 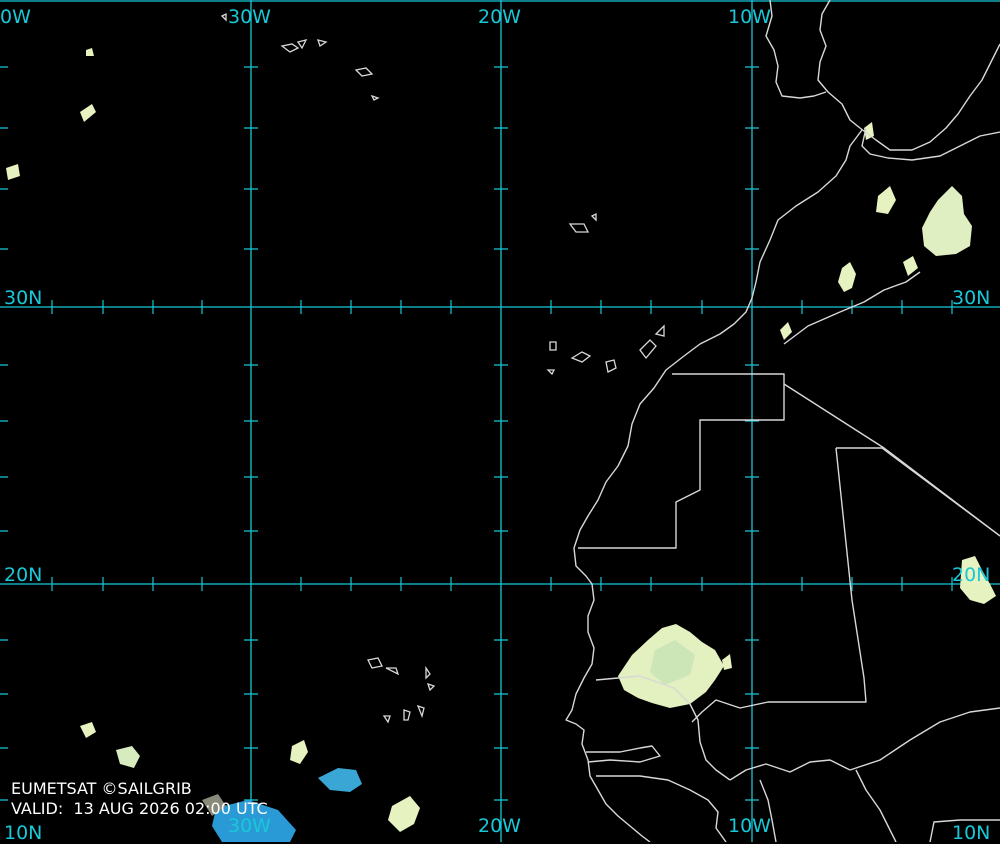 What do you see at coordinates (139, 808) in the screenshot?
I see `valid-time-label: VALID: 13 AUG 2026 02:00 UTC` at bounding box center [139, 808].